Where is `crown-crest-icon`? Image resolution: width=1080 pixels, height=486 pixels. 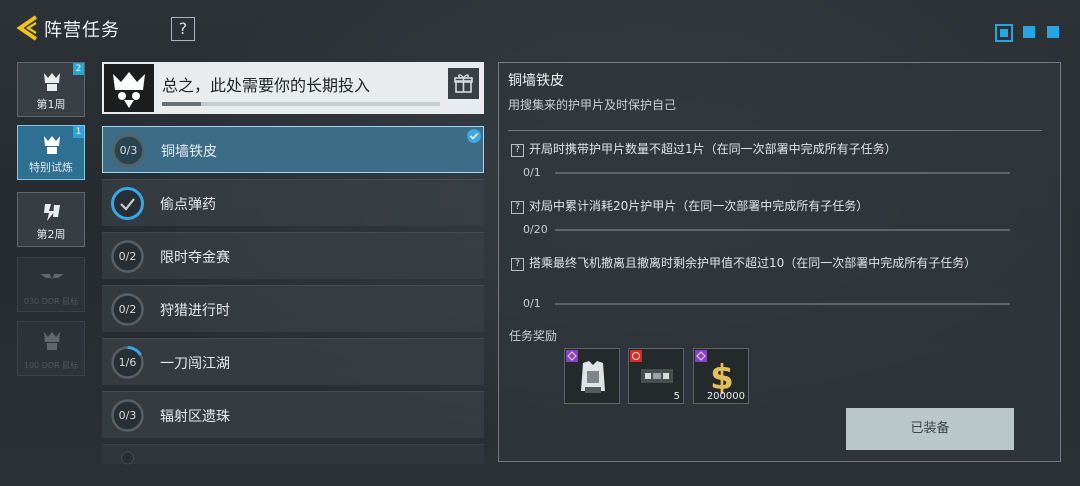
crown-crest-icon is located at coordinates (129, 90).